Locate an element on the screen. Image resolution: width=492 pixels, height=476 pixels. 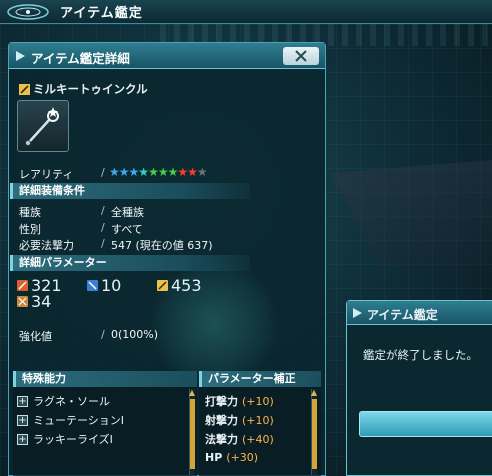
requirement-label: 必要法撃力 is located at coordinates (46, 245).